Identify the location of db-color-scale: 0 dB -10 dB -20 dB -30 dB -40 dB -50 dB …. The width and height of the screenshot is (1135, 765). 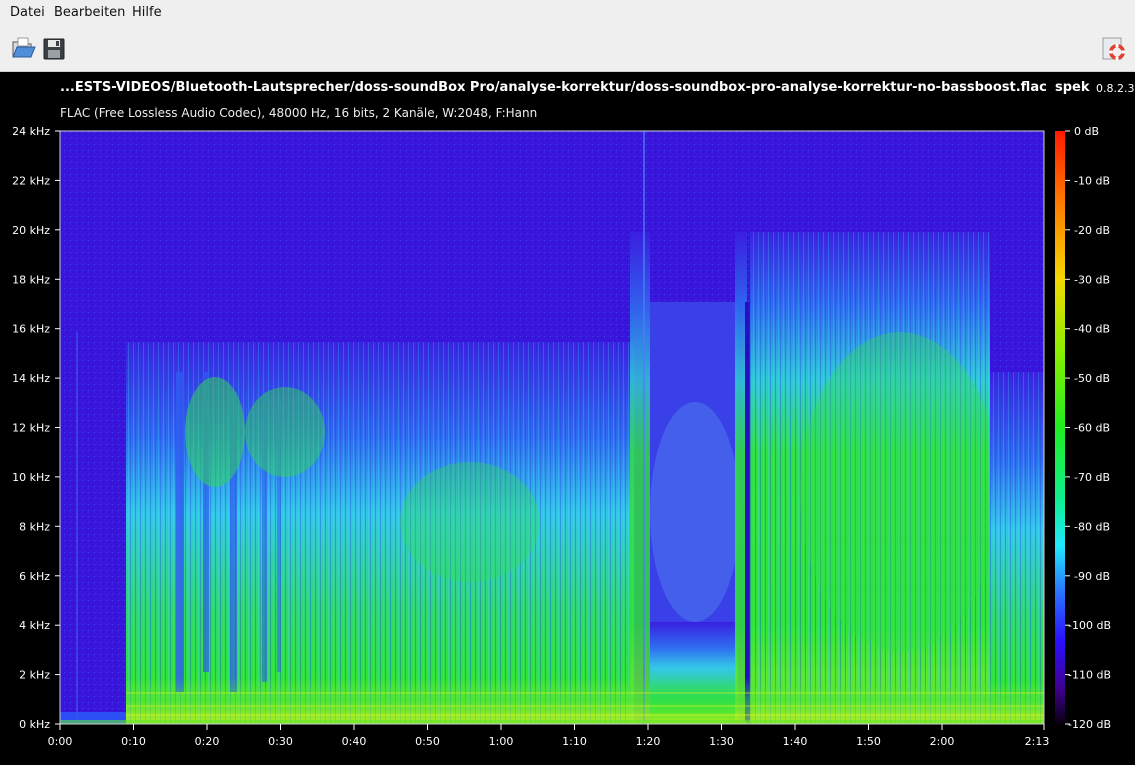
(1083, 428).